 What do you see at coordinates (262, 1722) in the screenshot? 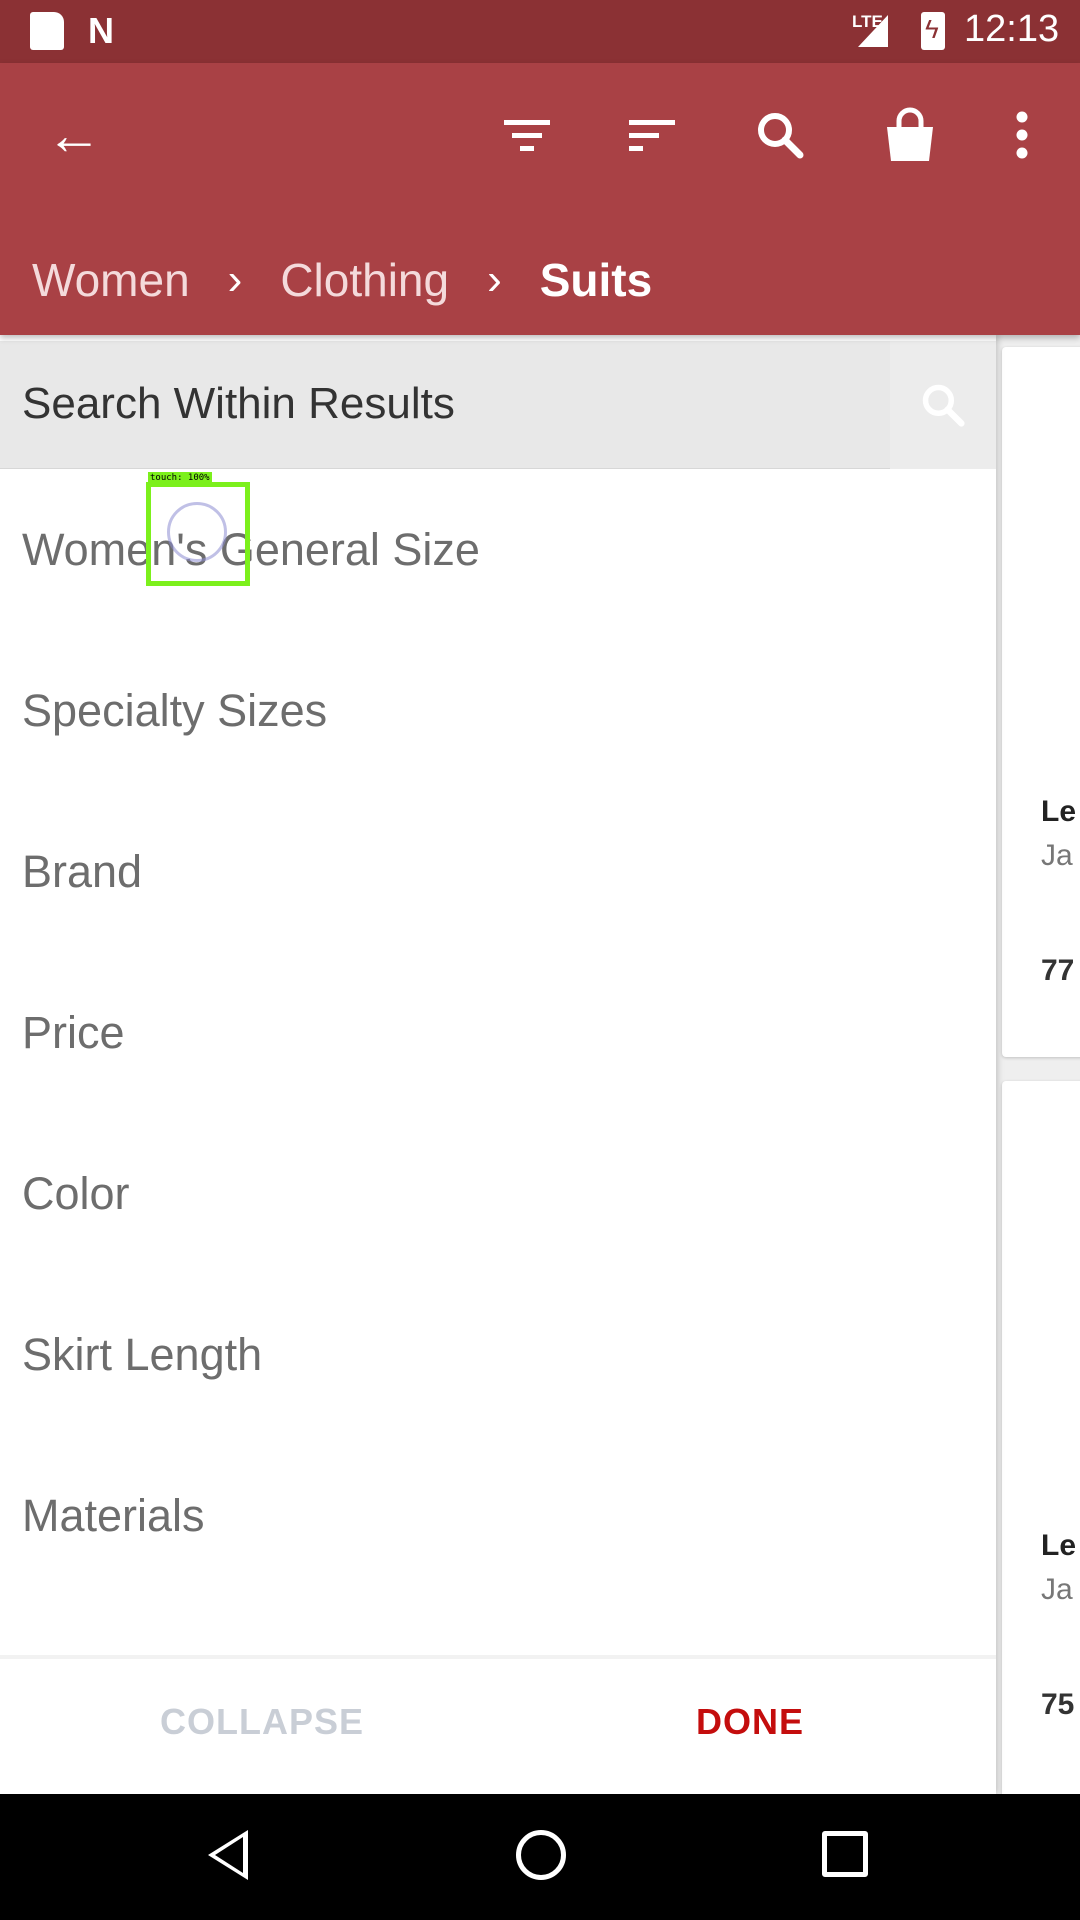
I see `collapse-button: COLLAPSE` at bounding box center [262, 1722].